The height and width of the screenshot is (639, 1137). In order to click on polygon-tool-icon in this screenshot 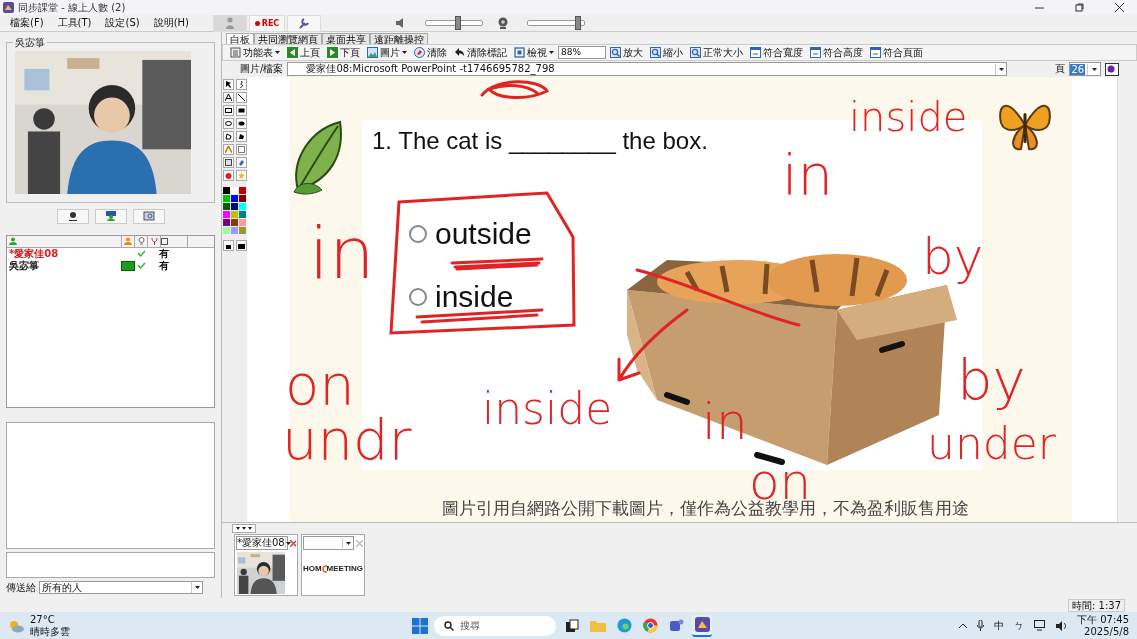, I will do `click(228, 136)`.